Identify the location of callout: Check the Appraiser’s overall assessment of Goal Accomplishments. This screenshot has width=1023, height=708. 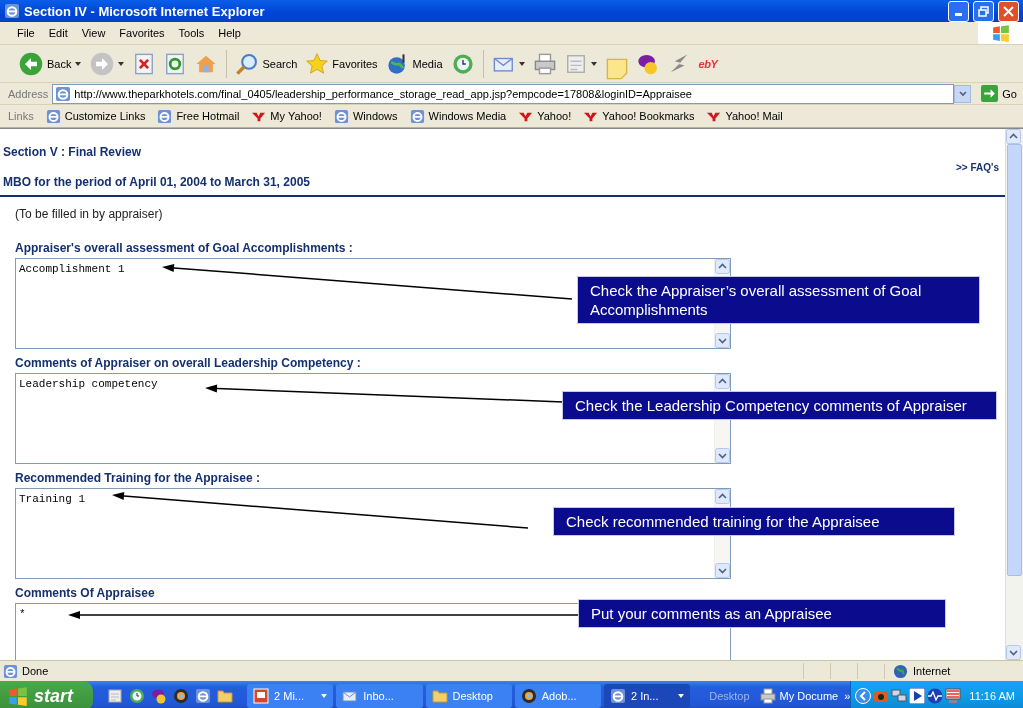
(778, 300).